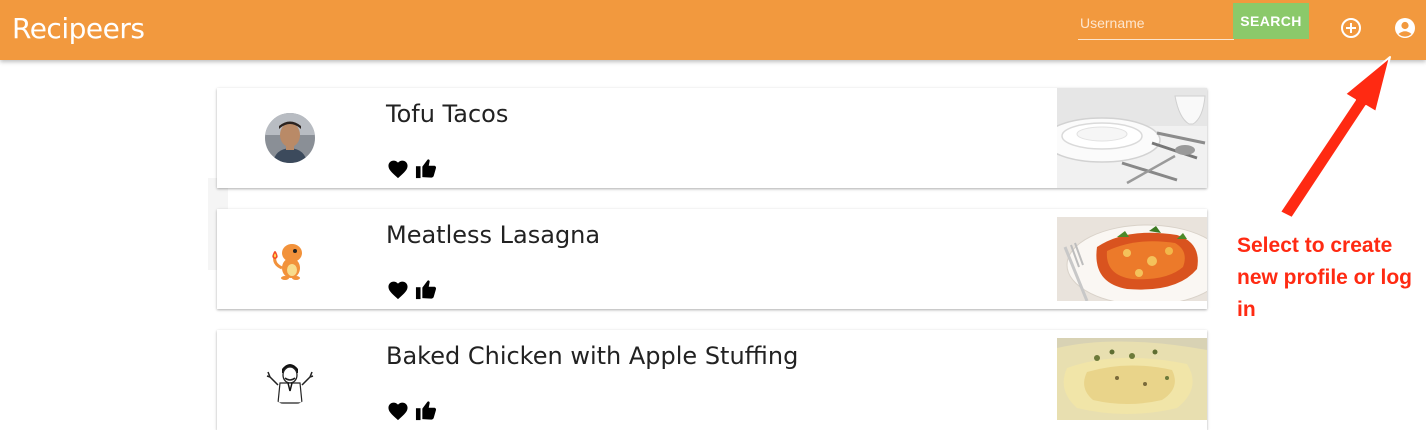 The width and height of the screenshot is (1426, 430). I want to click on meme-face-avatar, so click(290, 380).